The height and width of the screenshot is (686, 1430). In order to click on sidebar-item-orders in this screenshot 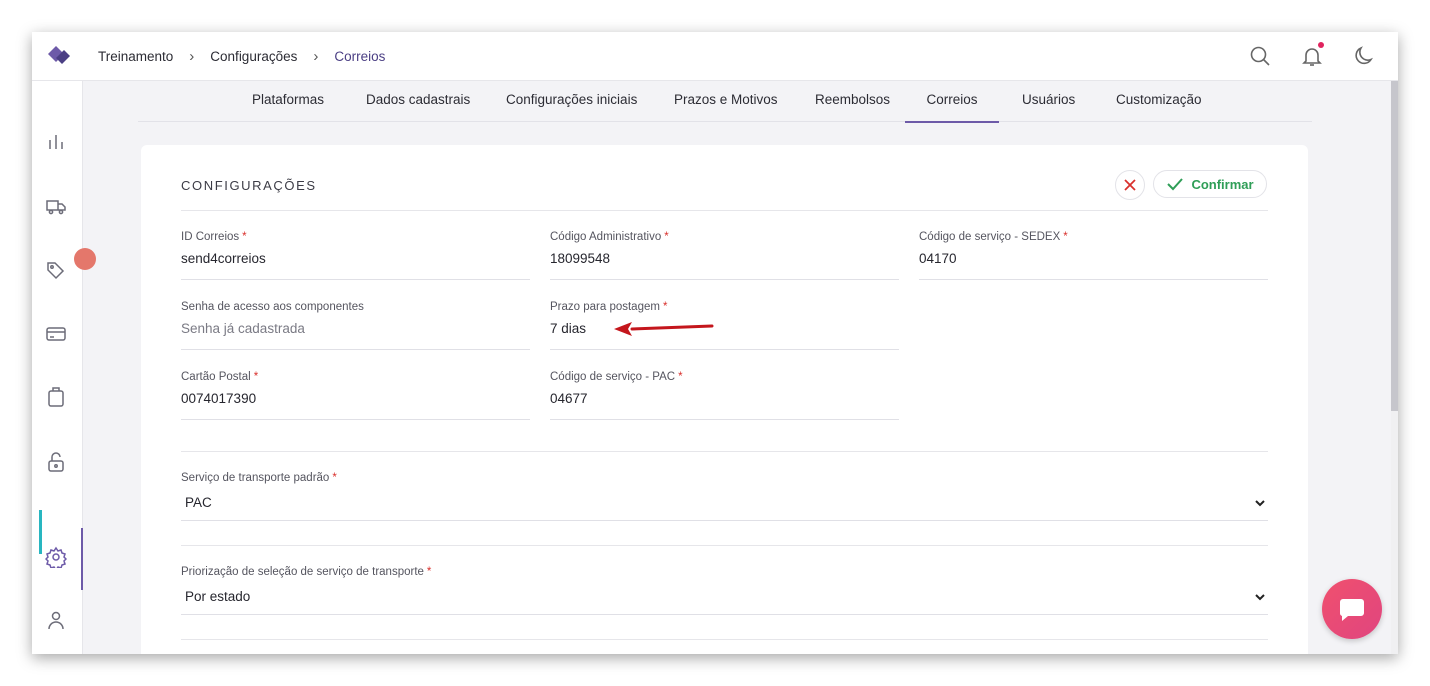, I will do `click(58, 399)`.